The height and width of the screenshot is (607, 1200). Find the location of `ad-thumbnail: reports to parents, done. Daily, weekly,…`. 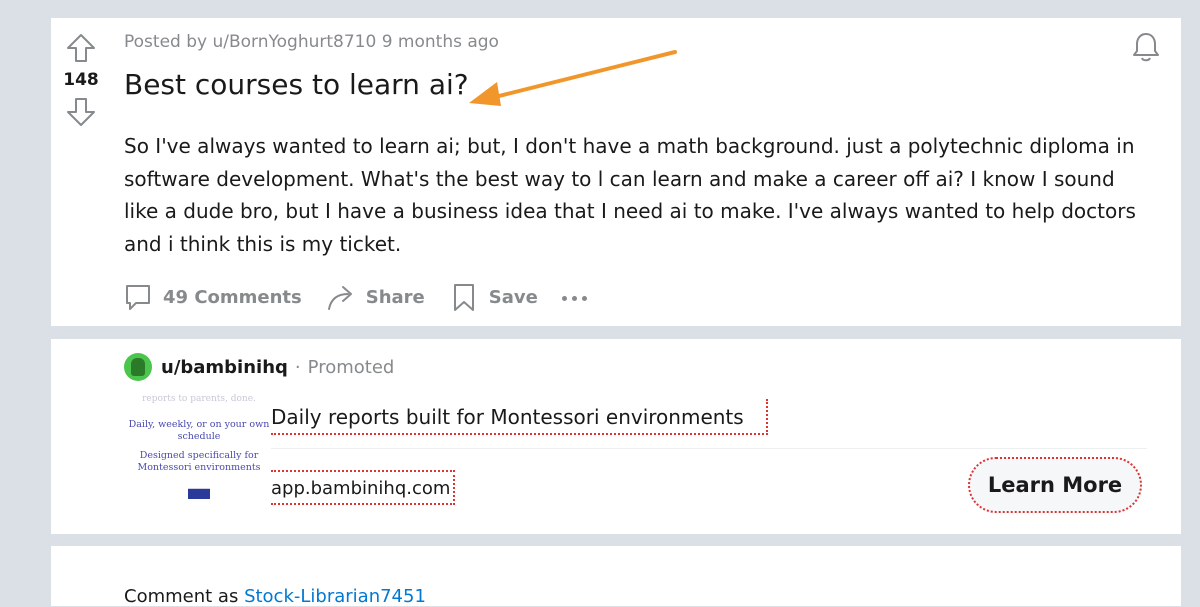

ad-thumbnail: reports to parents, done. Daily, weekly,… is located at coordinates (199, 446).